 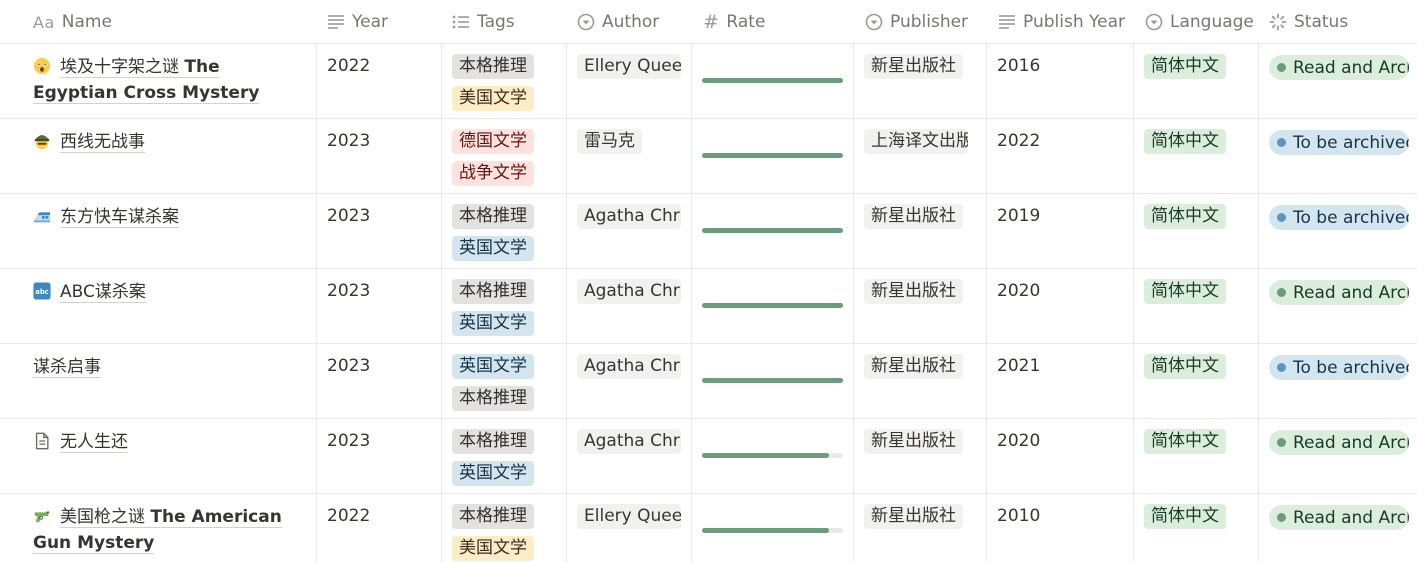 What do you see at coordinates (1060, 528) in the screenshot?
I see `cell-publish-year: 2010` at bounding box center [1060, 528].